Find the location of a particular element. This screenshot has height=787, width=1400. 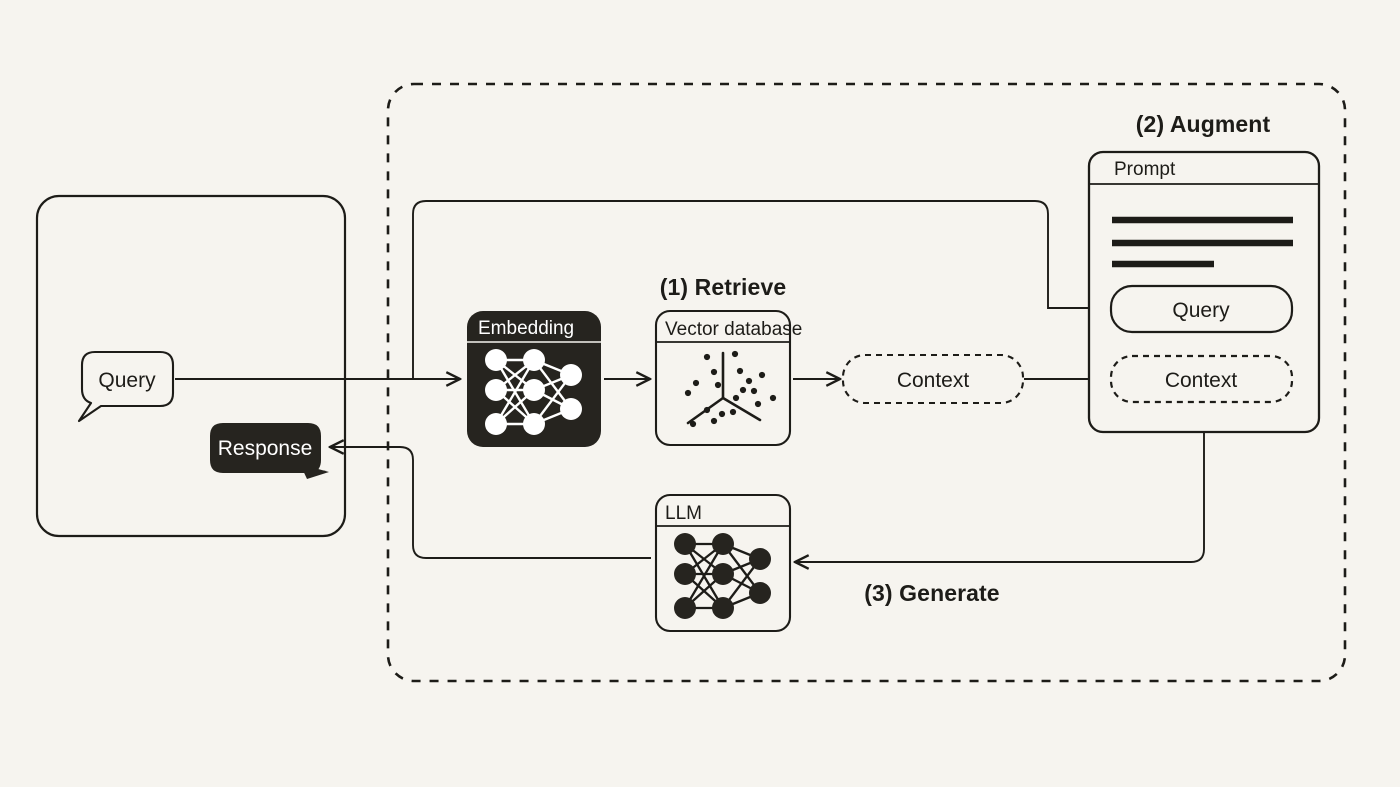

llm-card: LLM is located at coordinates (723, 563).